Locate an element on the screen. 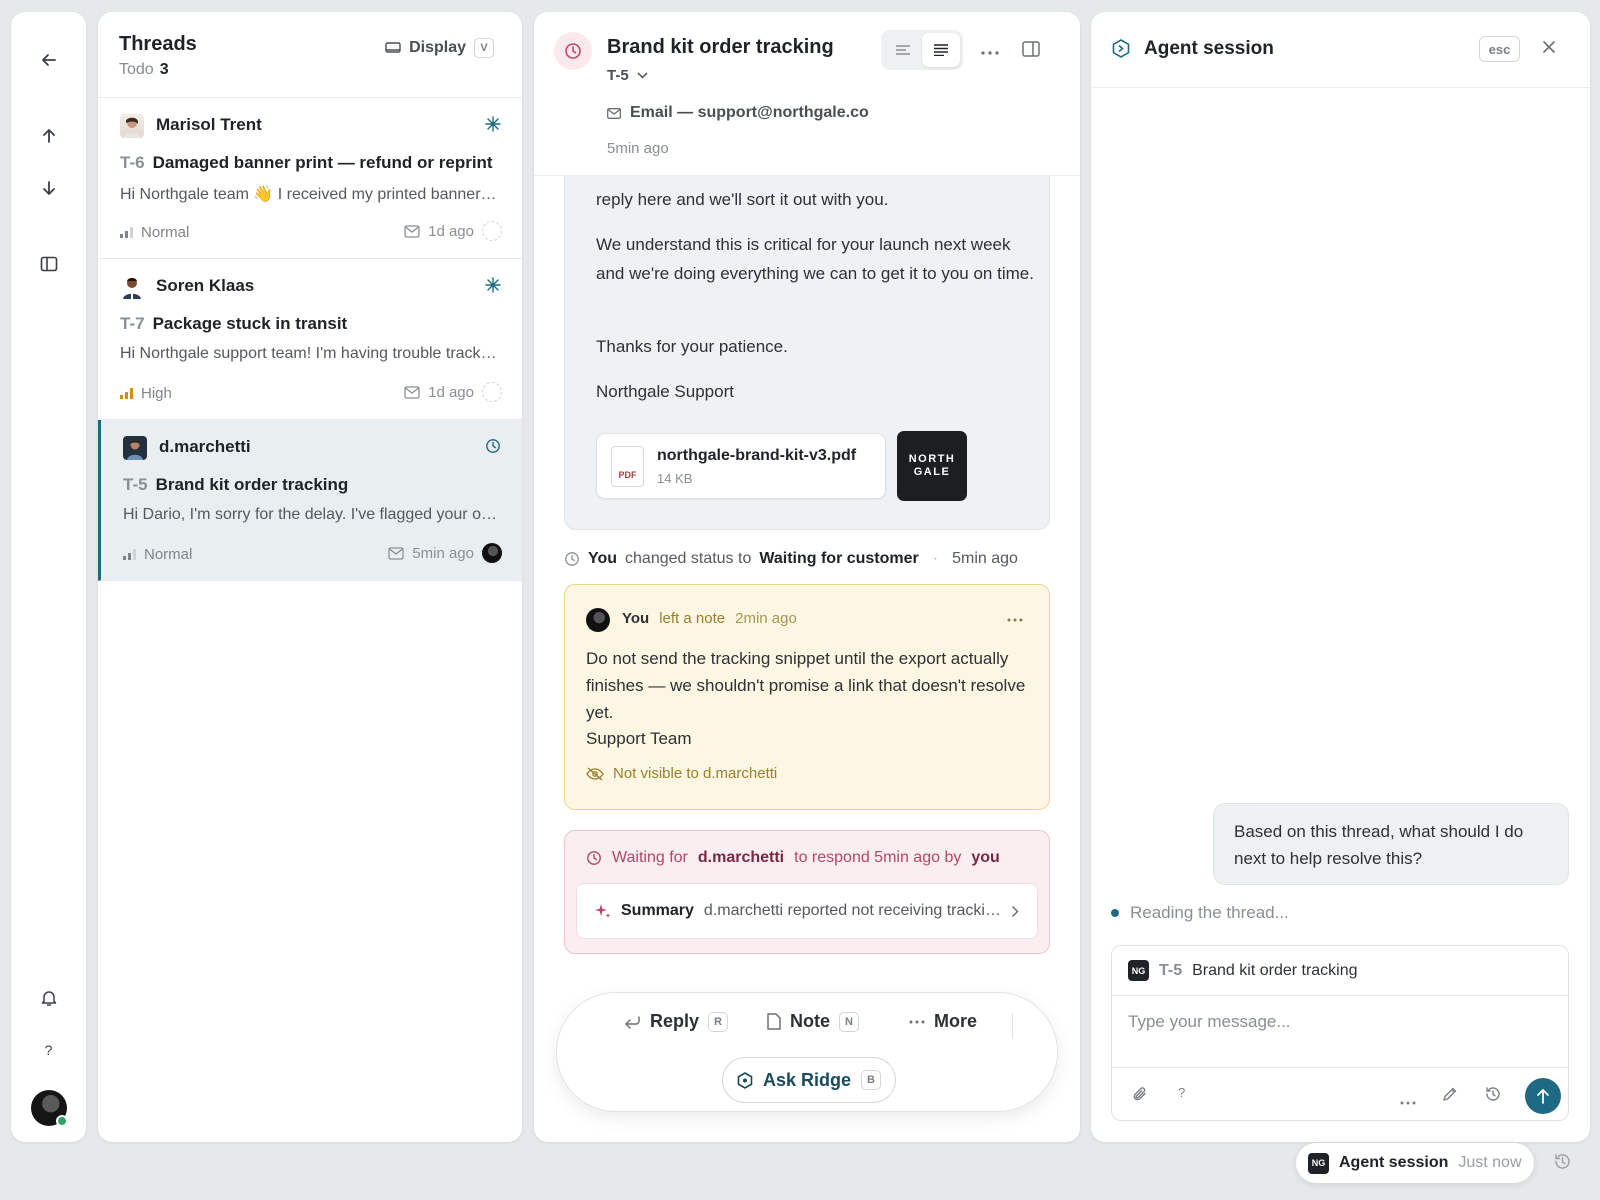 The image size is (1600, 1200). toggle-sidebar-button is located at coordinates (48, 264).